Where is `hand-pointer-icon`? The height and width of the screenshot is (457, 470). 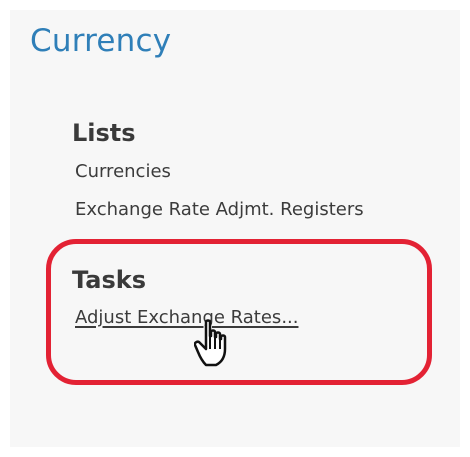
hand-pointer-icon is located at coordinates (212, 346).